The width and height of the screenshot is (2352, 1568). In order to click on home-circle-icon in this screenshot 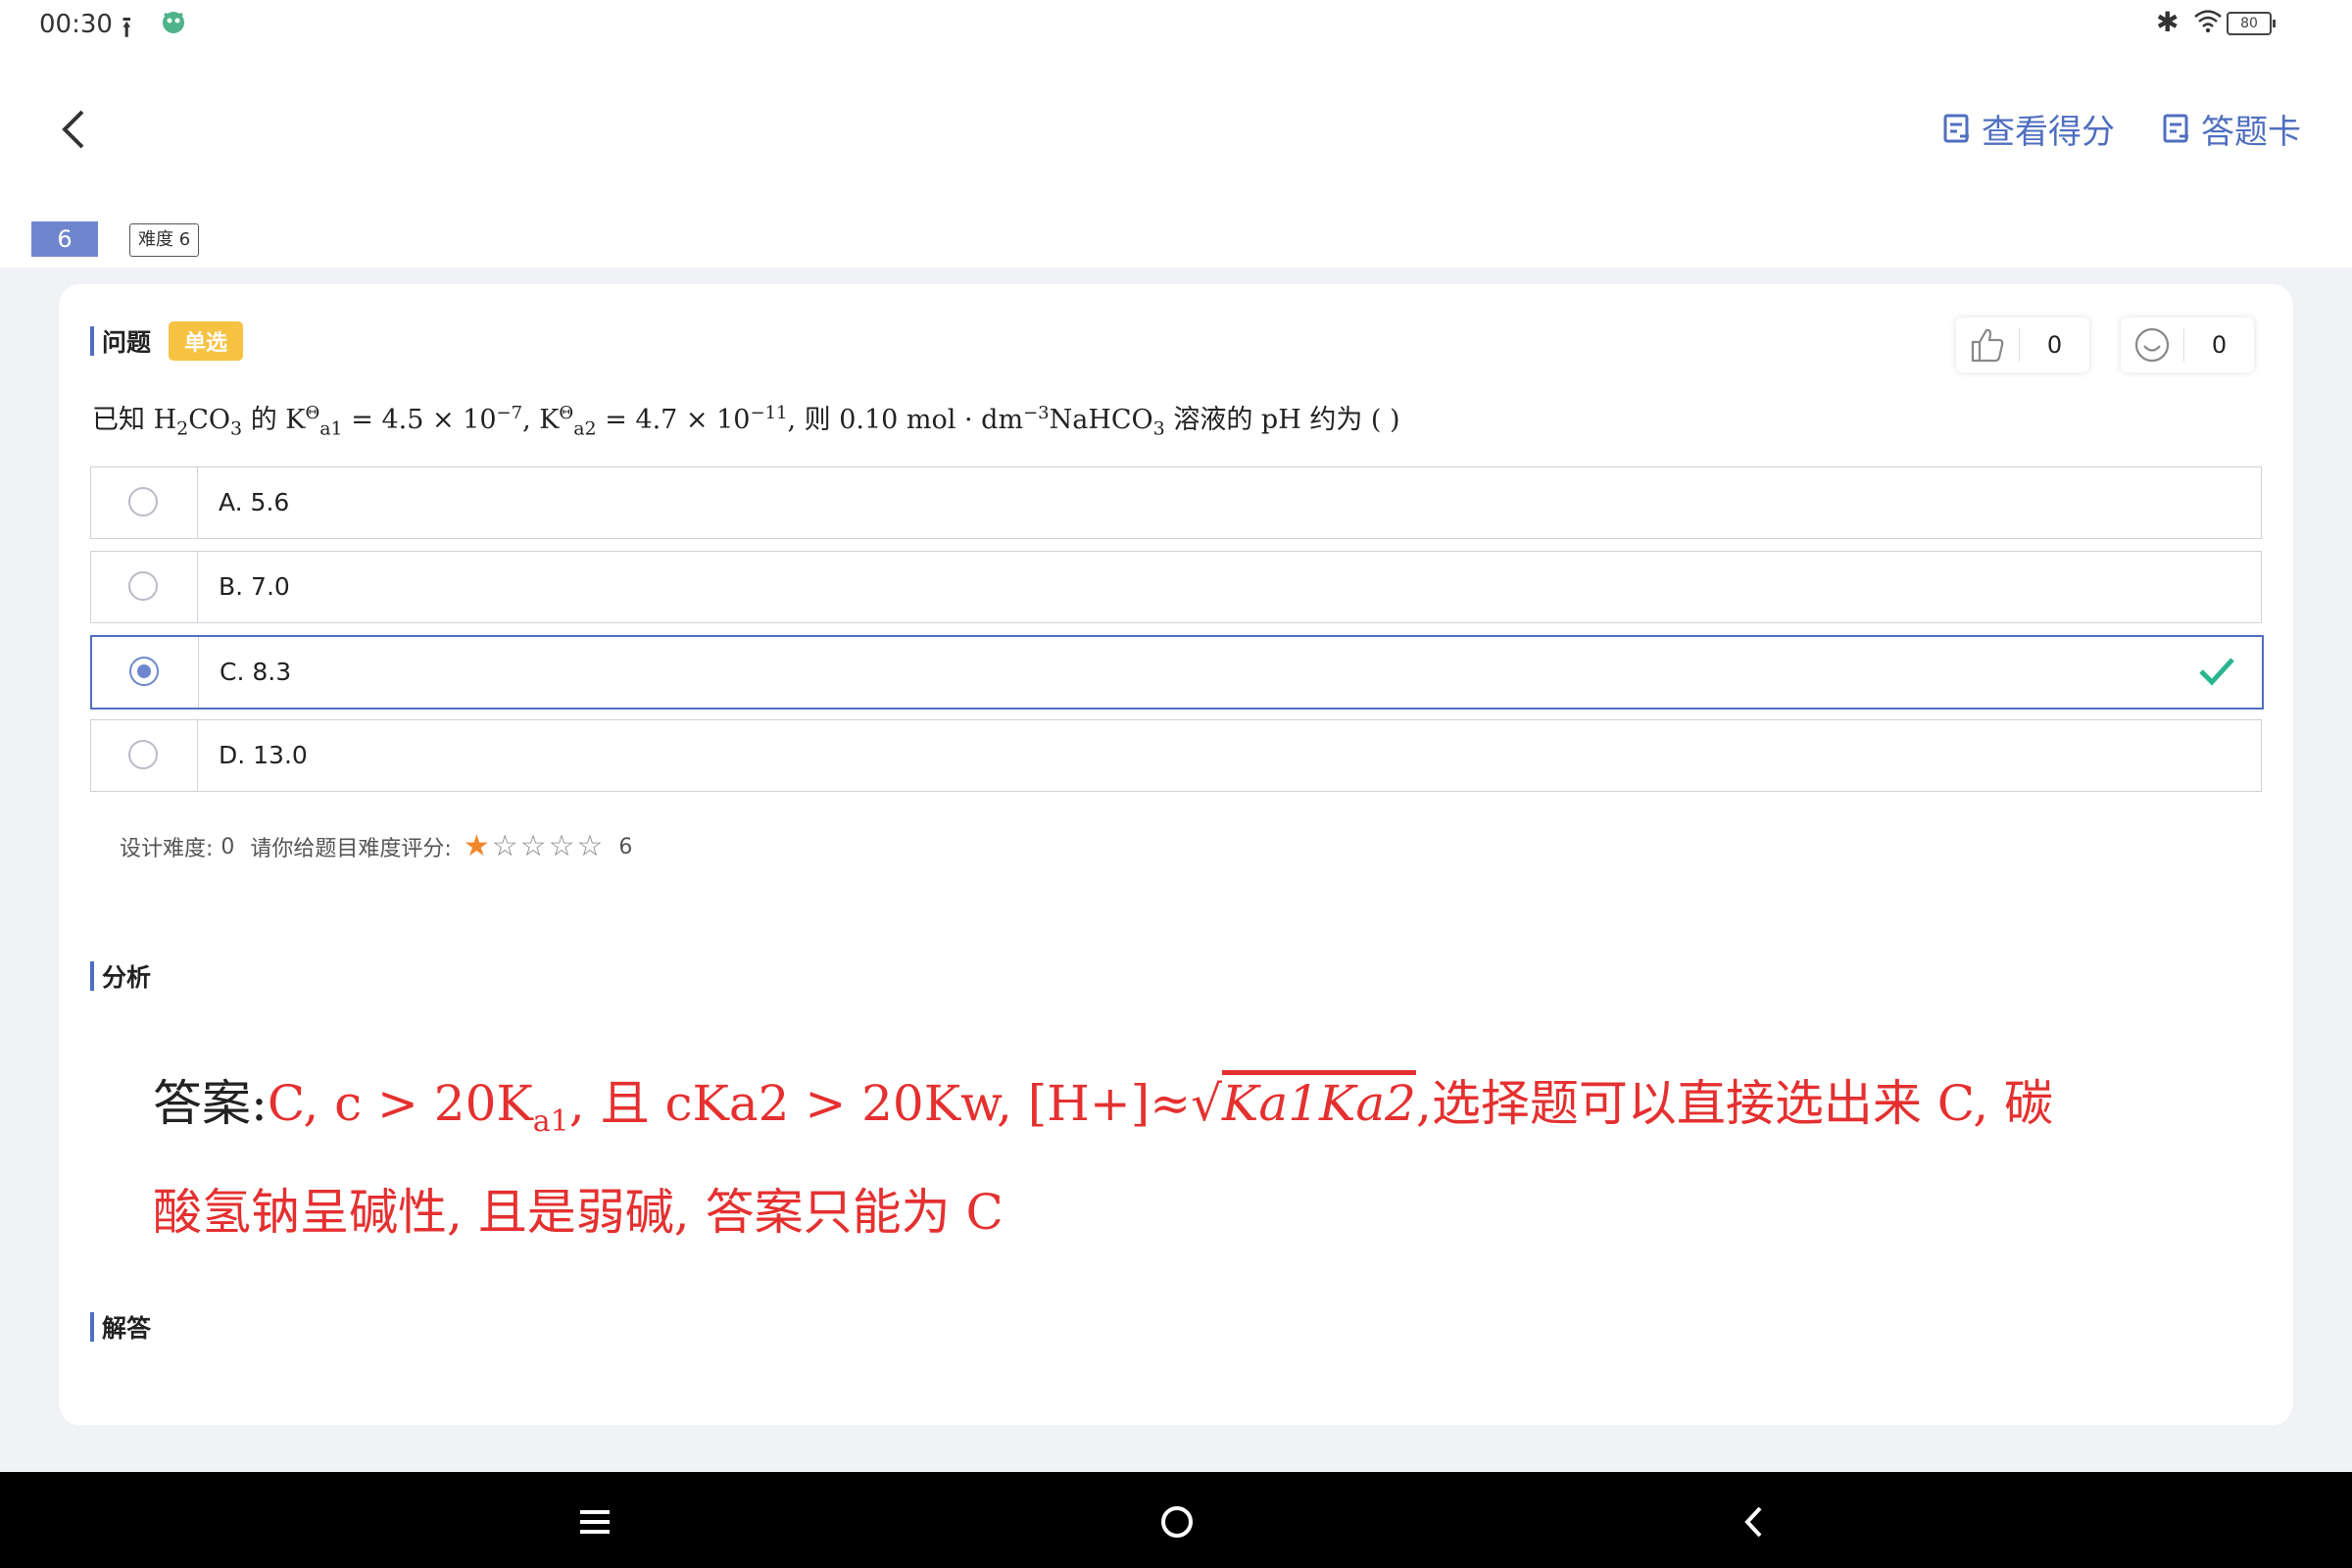, I will do `click(1177, 1522)`.